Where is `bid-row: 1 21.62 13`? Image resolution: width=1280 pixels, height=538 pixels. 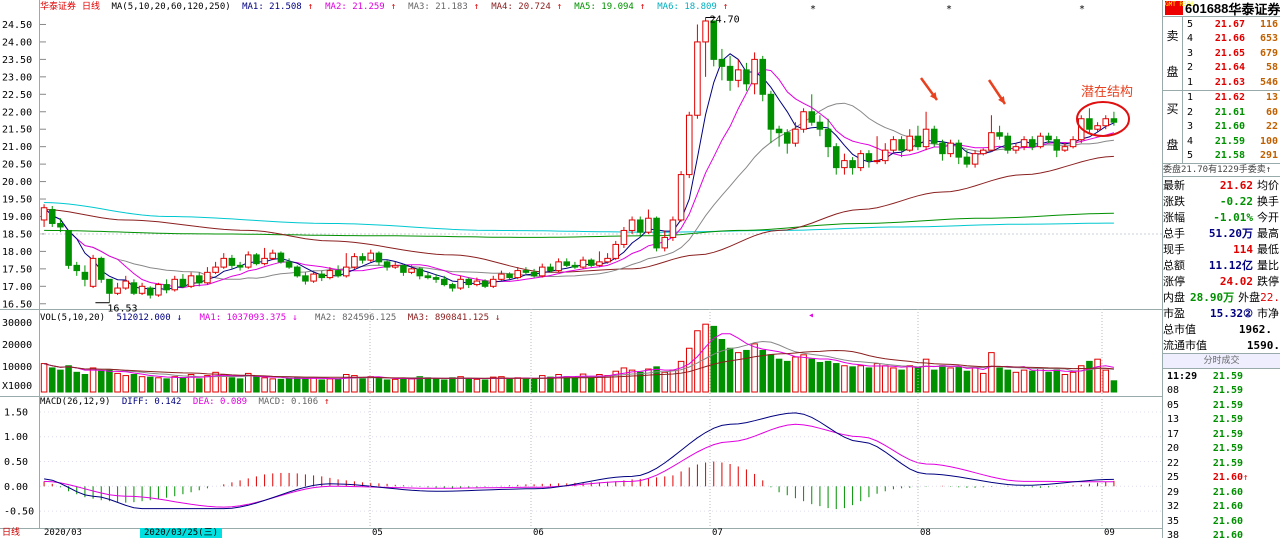 bid-row: 1 21.62 13 is located at coordinates (1231, 98).